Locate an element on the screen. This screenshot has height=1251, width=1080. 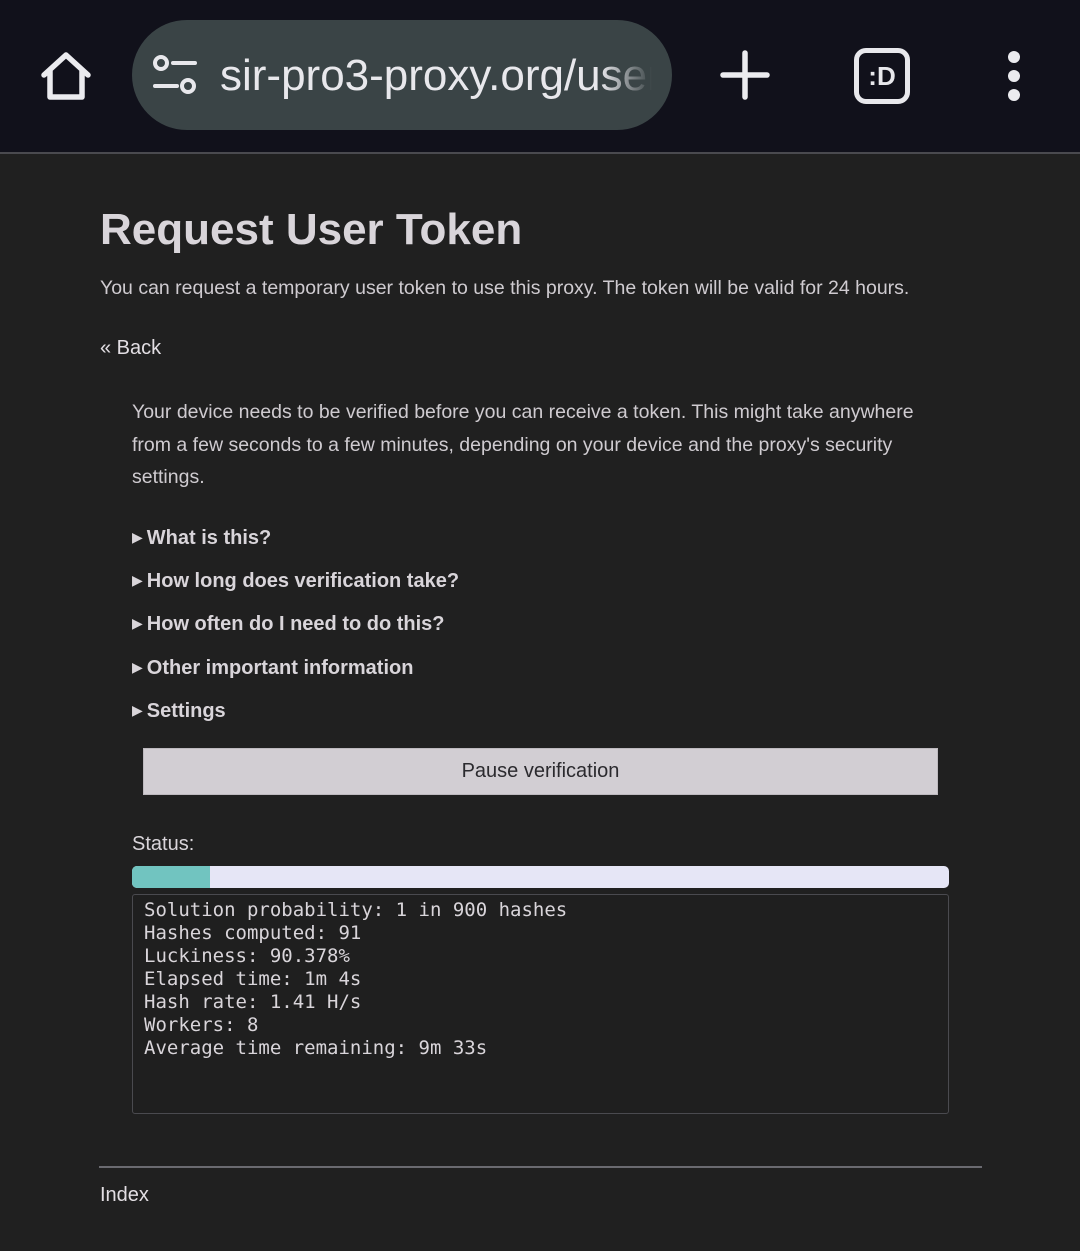
details-label: How often do I need to do this? is located at coordinates (295, 624).